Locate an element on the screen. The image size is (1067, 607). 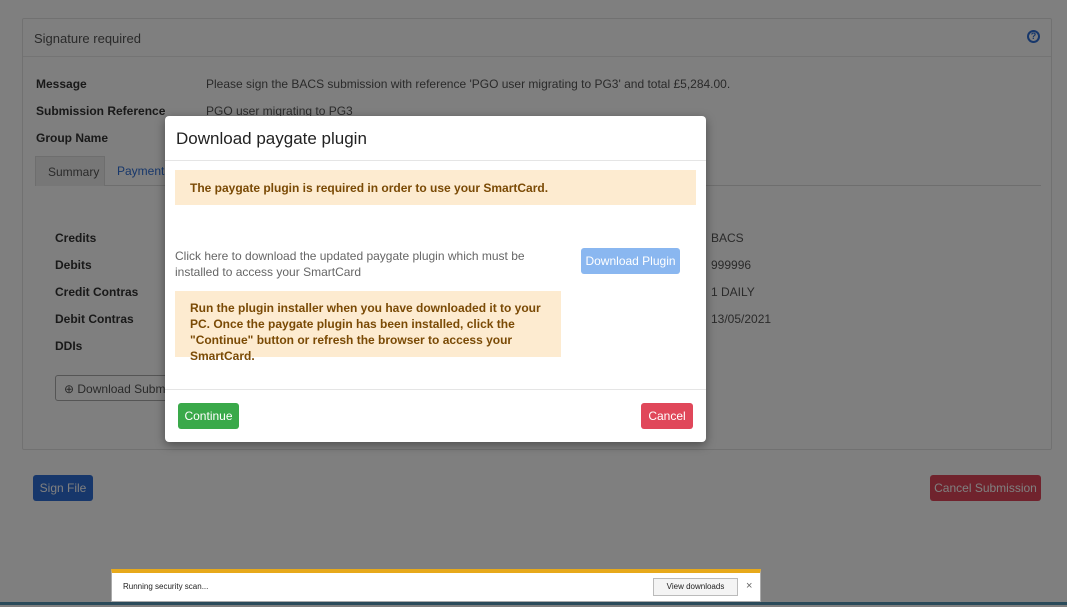
continue-button: Continue is located at coordinates (208, 416).